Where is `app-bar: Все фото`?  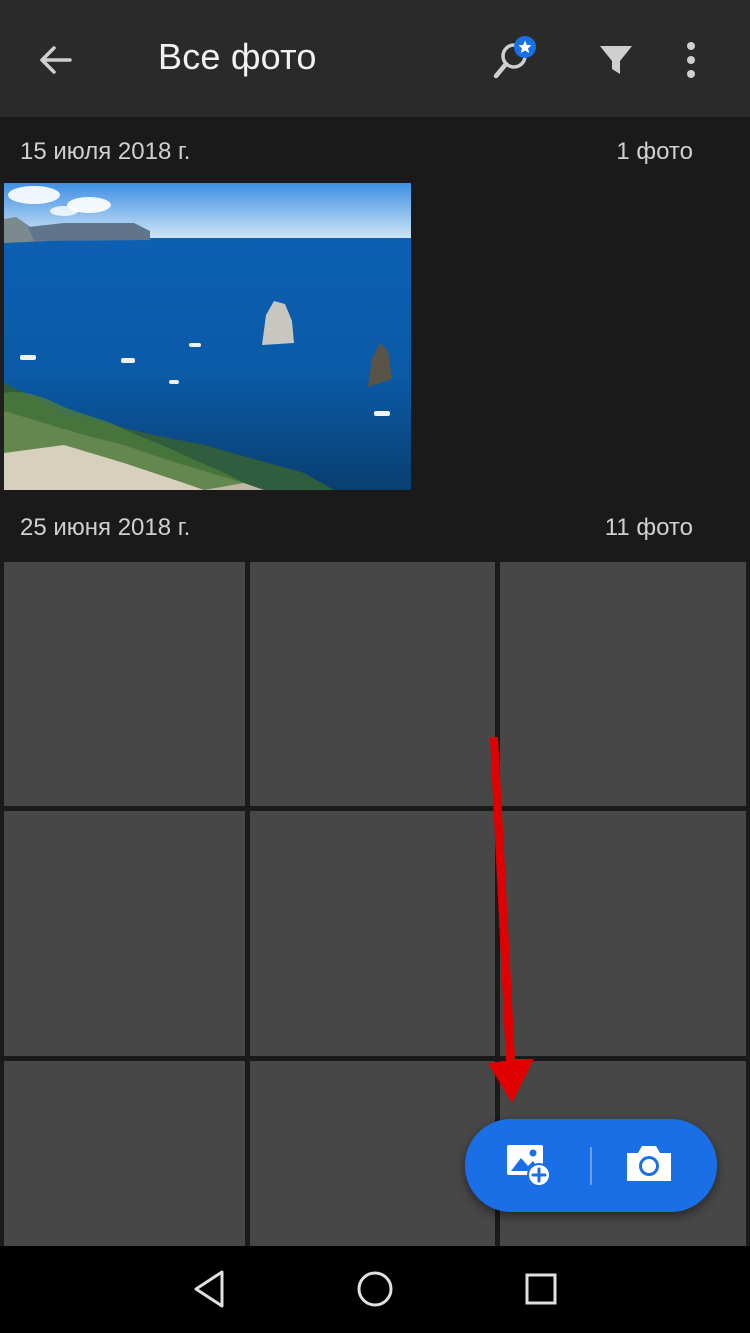
app-bar: Все фото is located at coordinates (375, 58).